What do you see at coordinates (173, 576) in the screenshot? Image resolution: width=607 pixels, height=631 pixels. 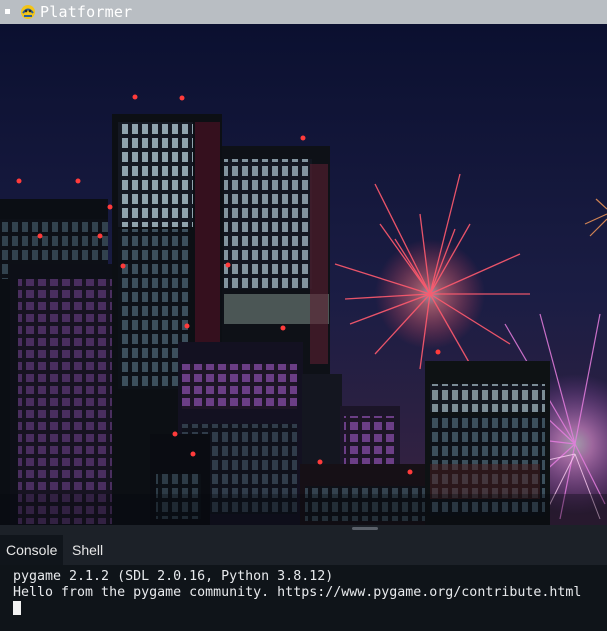 I see `console-line: pygame 2.1.2 (SDL 2.0.16, Python 3.8.12)` at bounding box center [173, 576].